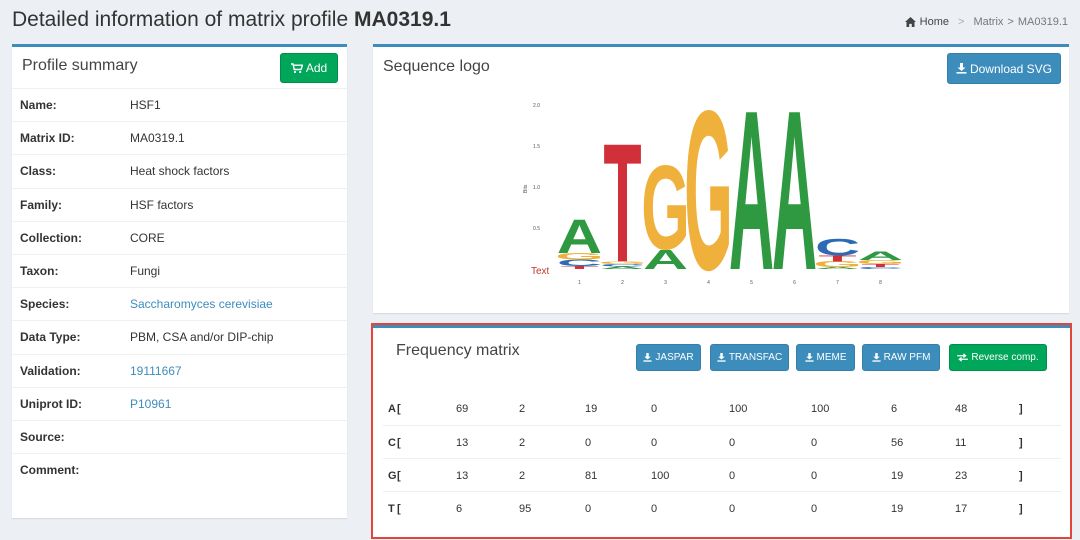  Describe the element at coordinates (1042, 22) in the screenshot. I see `breadcrumb-current: MA0319.1` at that location.